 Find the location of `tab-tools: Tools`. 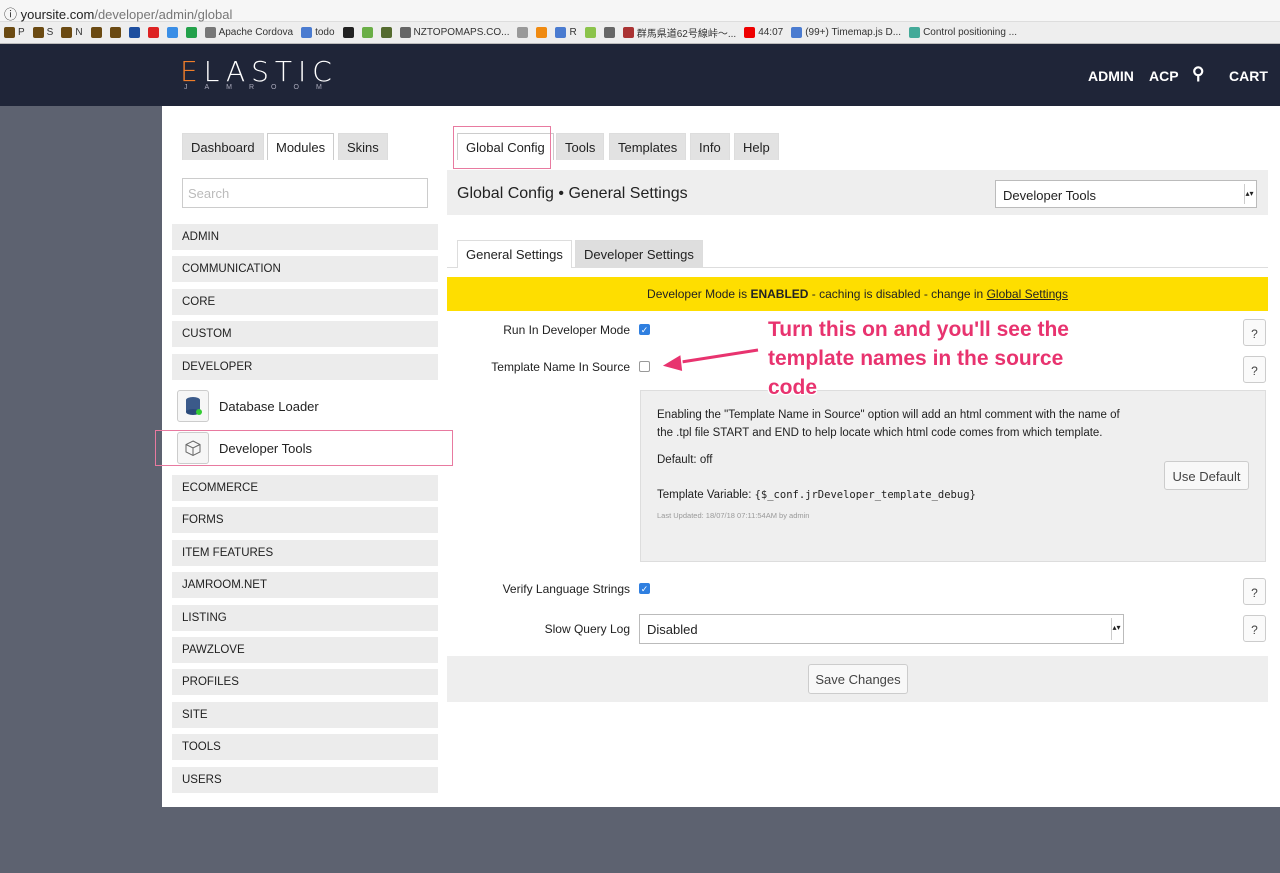

tab-tools: Tools is located at coordinates (580, 146).